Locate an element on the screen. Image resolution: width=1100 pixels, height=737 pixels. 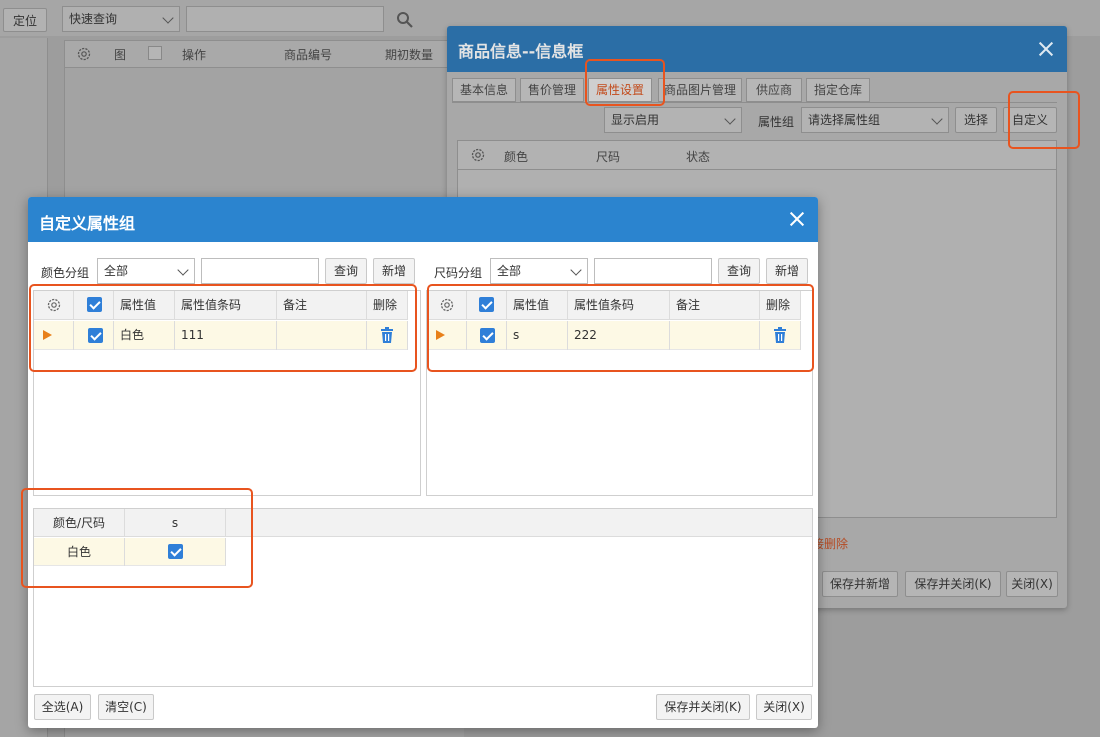
size-group-select-label: 全部 is located at coordinates (509, 271).